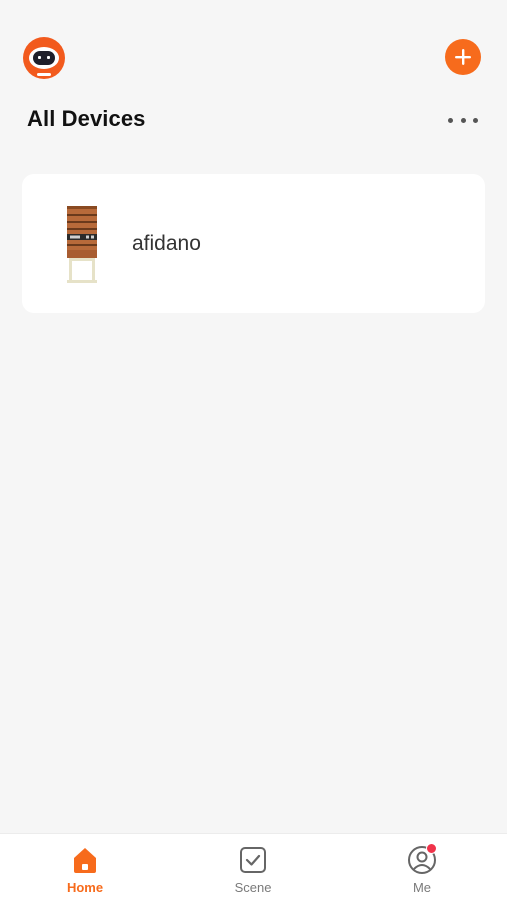 This screenshot has height=900, width=507. I want to click on tab-me: Me, so click(422, 869).